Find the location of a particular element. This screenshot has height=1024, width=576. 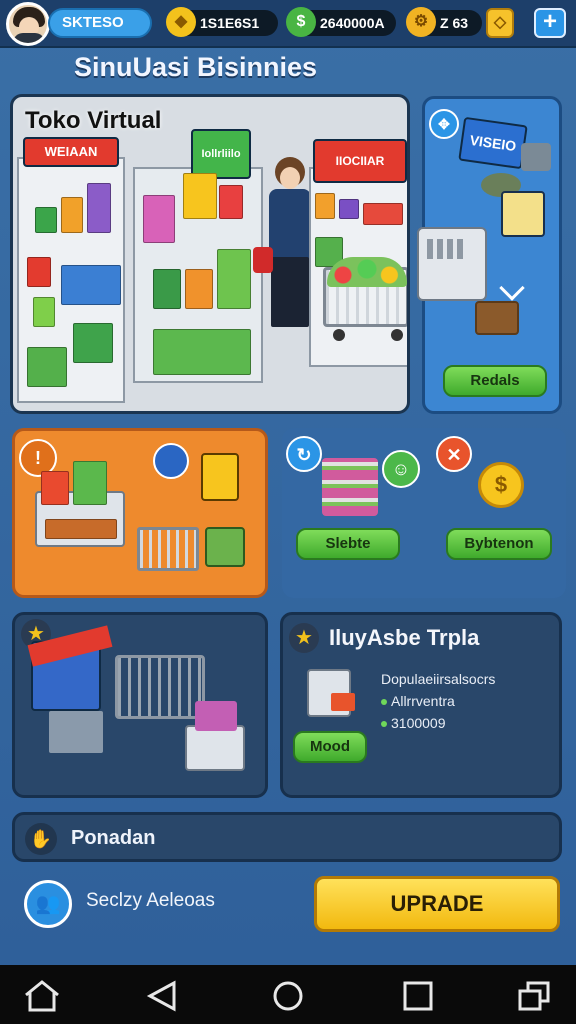

add-currency-button: + is located at coordinates (550, 23).